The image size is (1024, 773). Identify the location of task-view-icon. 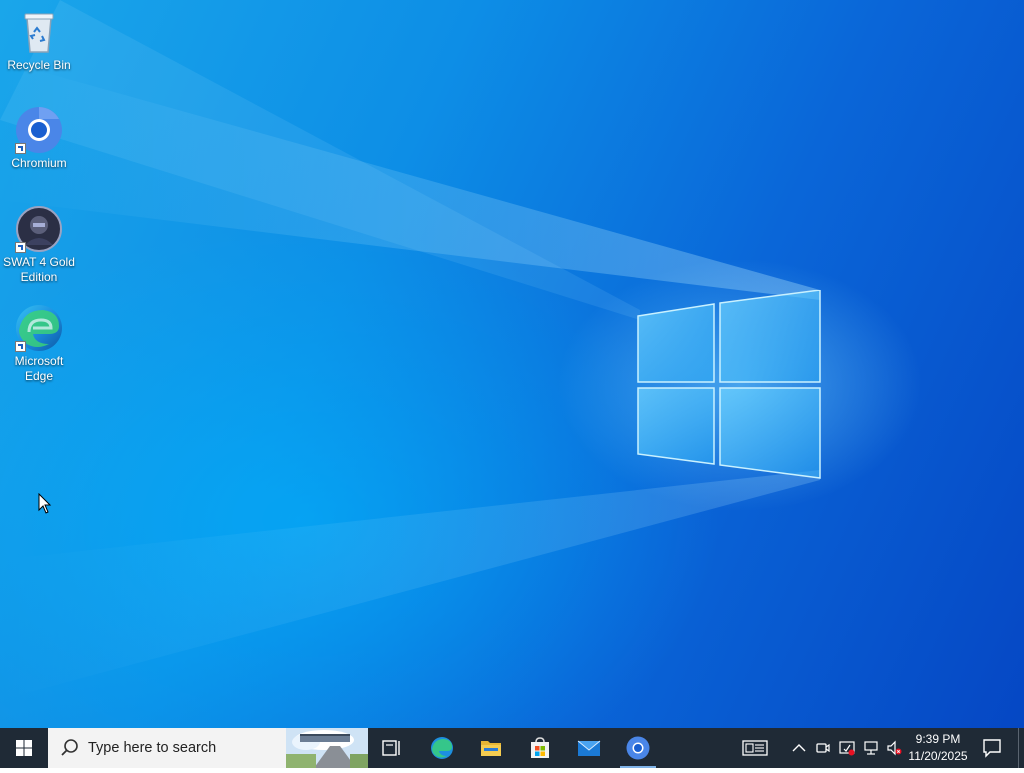
(391, 748).